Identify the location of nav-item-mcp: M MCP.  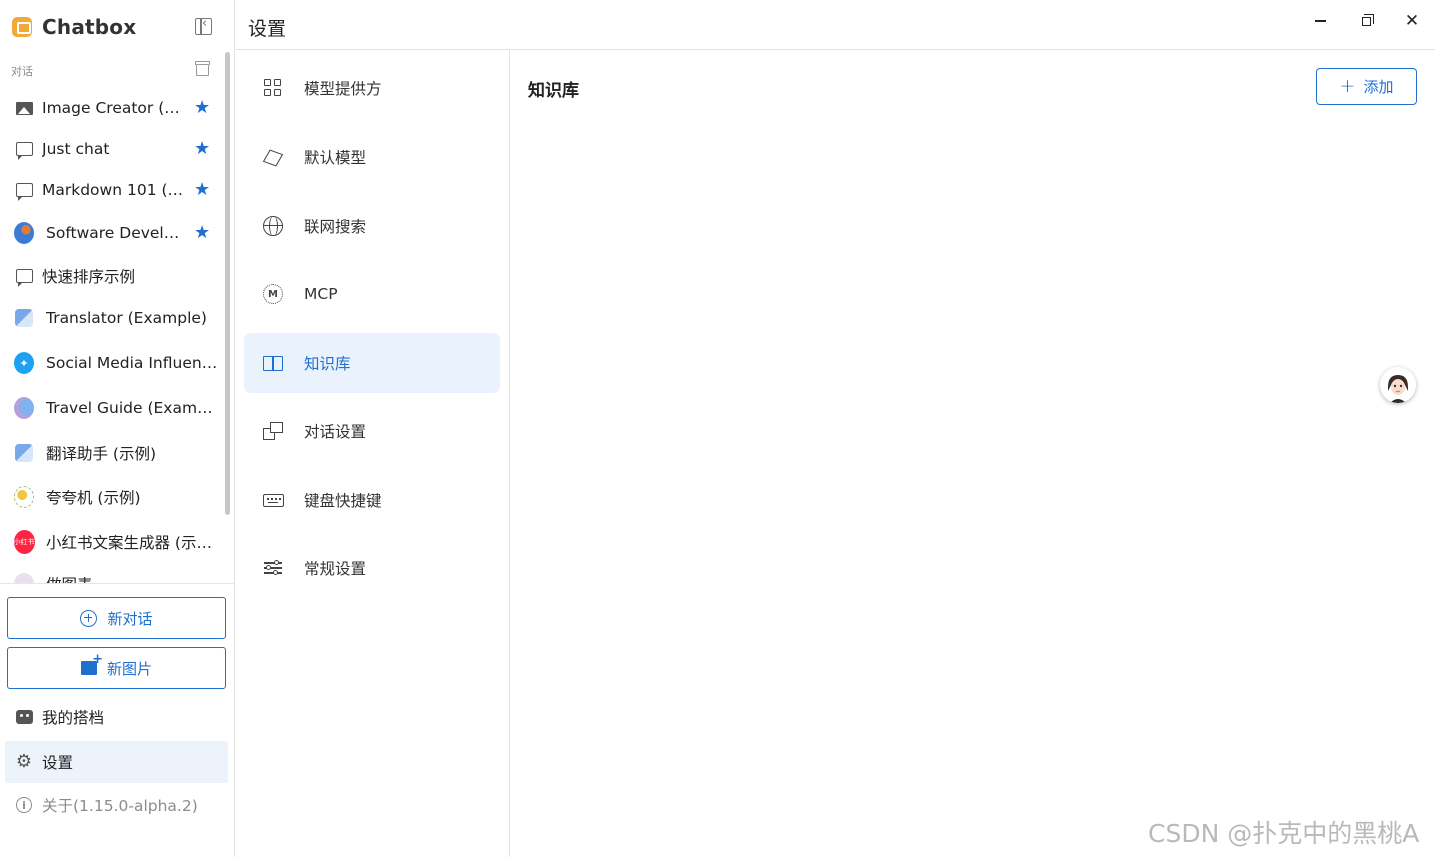
(372, 294).